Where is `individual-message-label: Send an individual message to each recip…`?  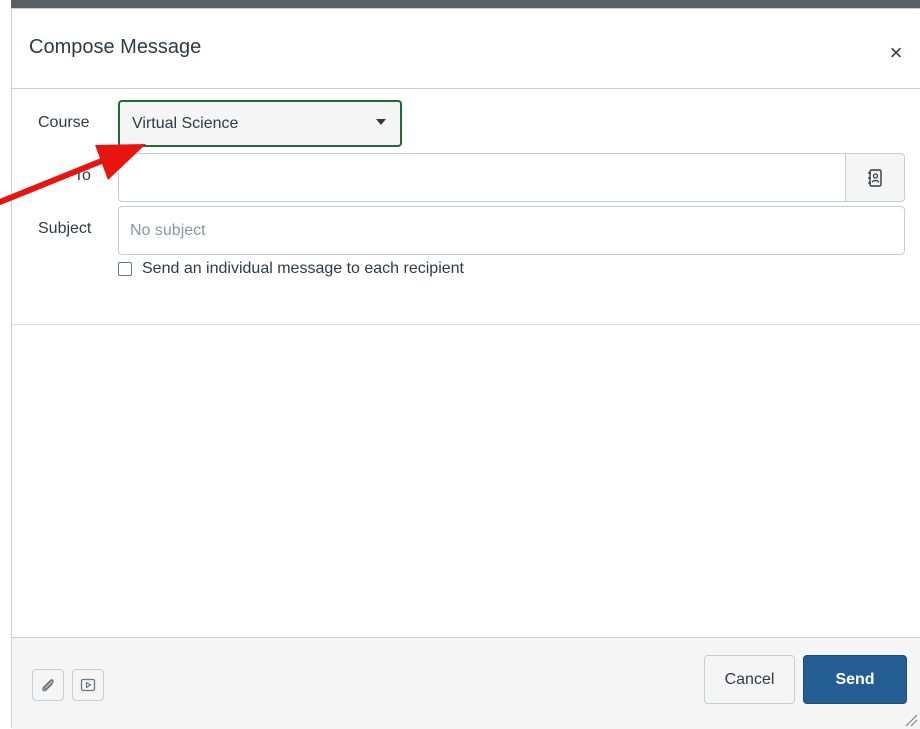 individual-message-label: Send an individual message to each recip… is located at coordinates (303, 269).